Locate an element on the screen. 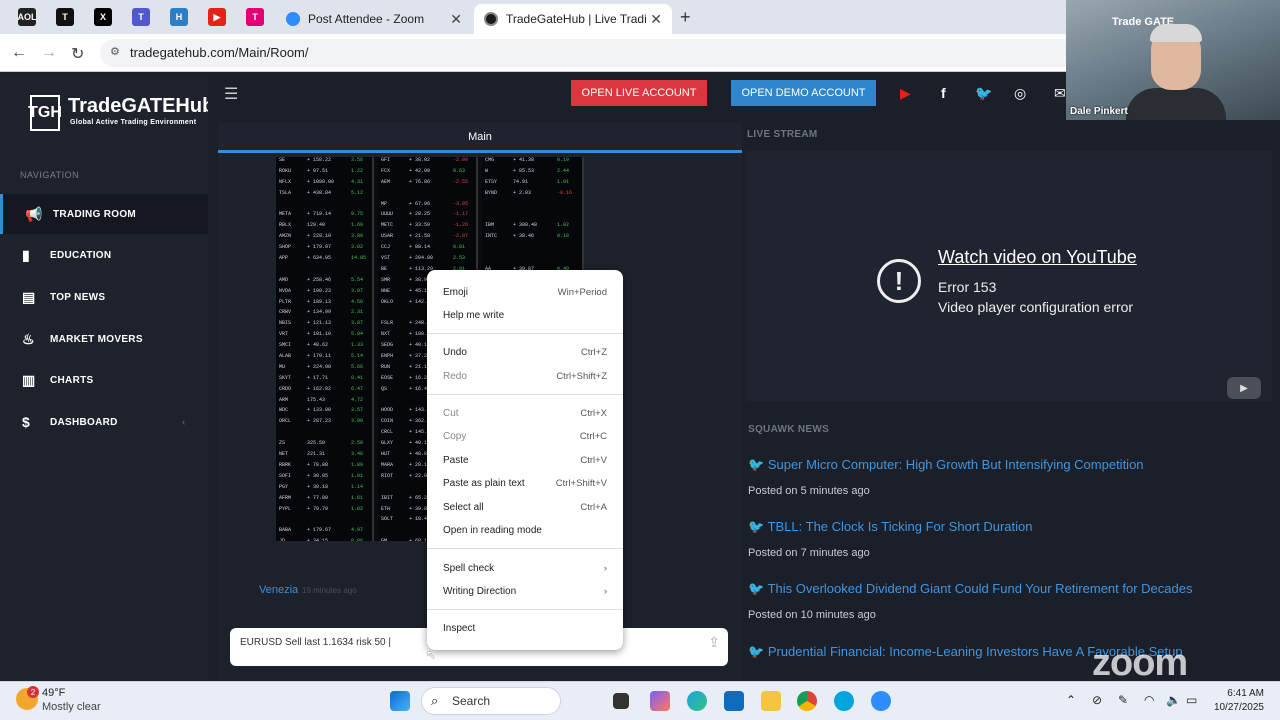  youtube-logo-icon: ▶ is located at coordinates (1244, 388).